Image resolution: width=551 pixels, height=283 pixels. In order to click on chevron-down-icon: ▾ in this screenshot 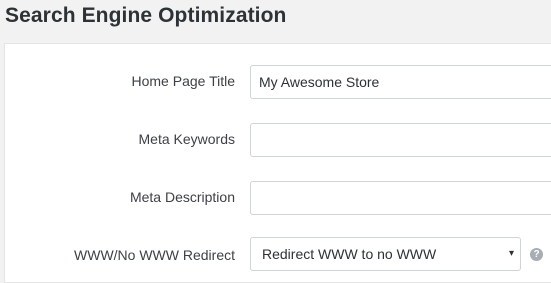, I will do `click(511, 253)`.